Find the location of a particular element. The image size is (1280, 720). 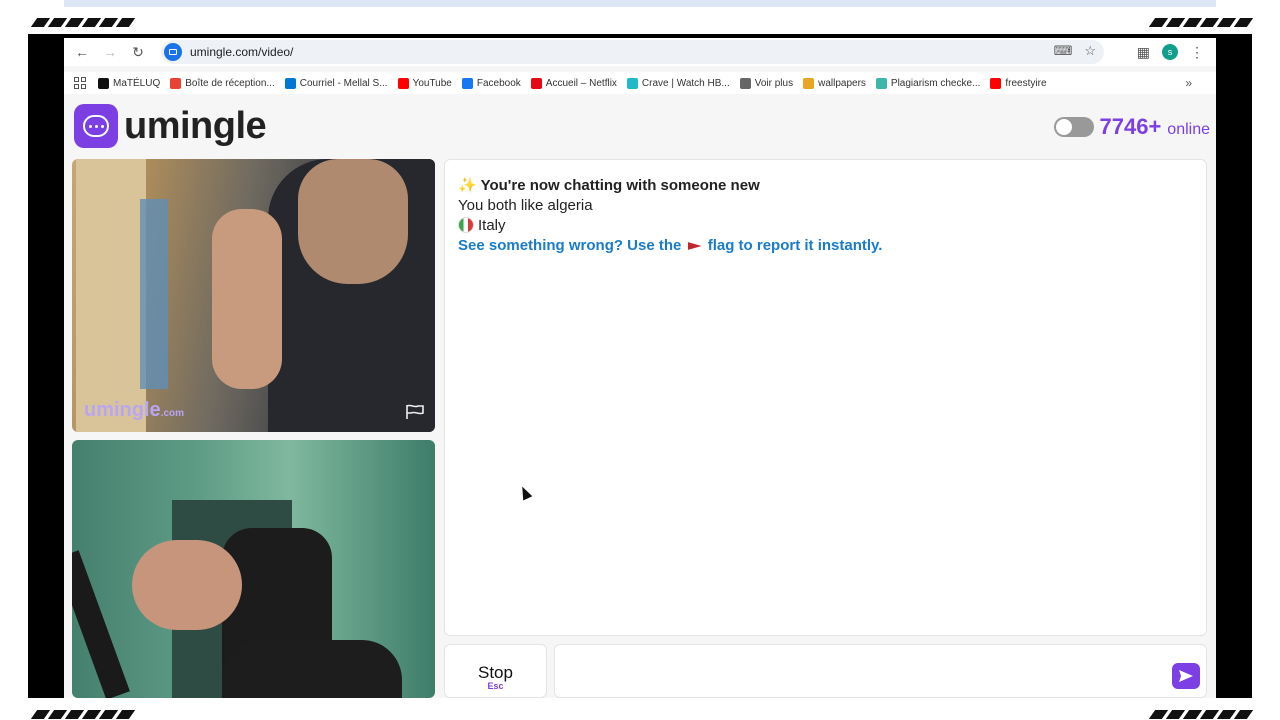

stop-shortcut: Esc is located at coordinates (495, 686).